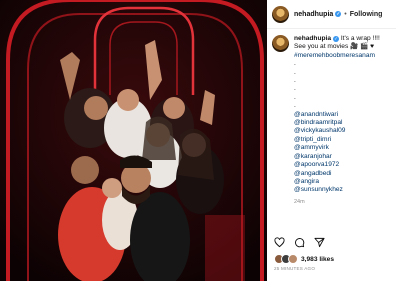  I want to click on comment-icon, so click(299, 242).